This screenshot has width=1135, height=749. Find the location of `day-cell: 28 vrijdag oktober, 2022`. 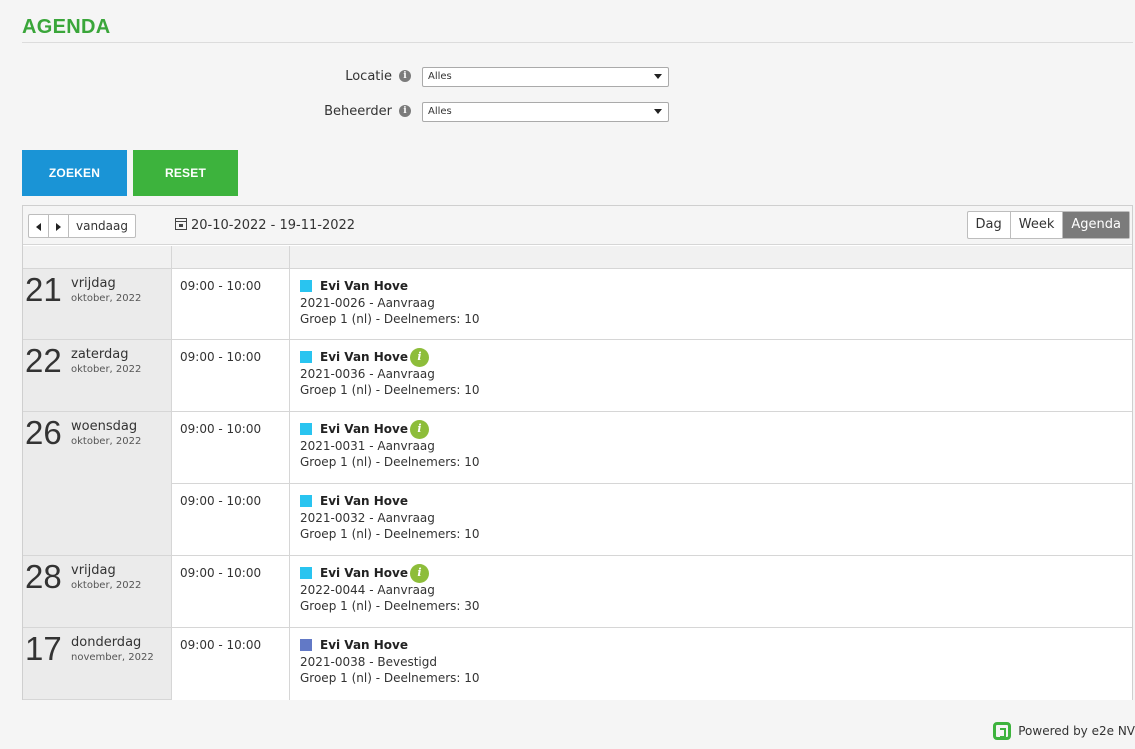

day-cell: 28 vrijdag oktober, 2022 is located at coordinates (97, 592).